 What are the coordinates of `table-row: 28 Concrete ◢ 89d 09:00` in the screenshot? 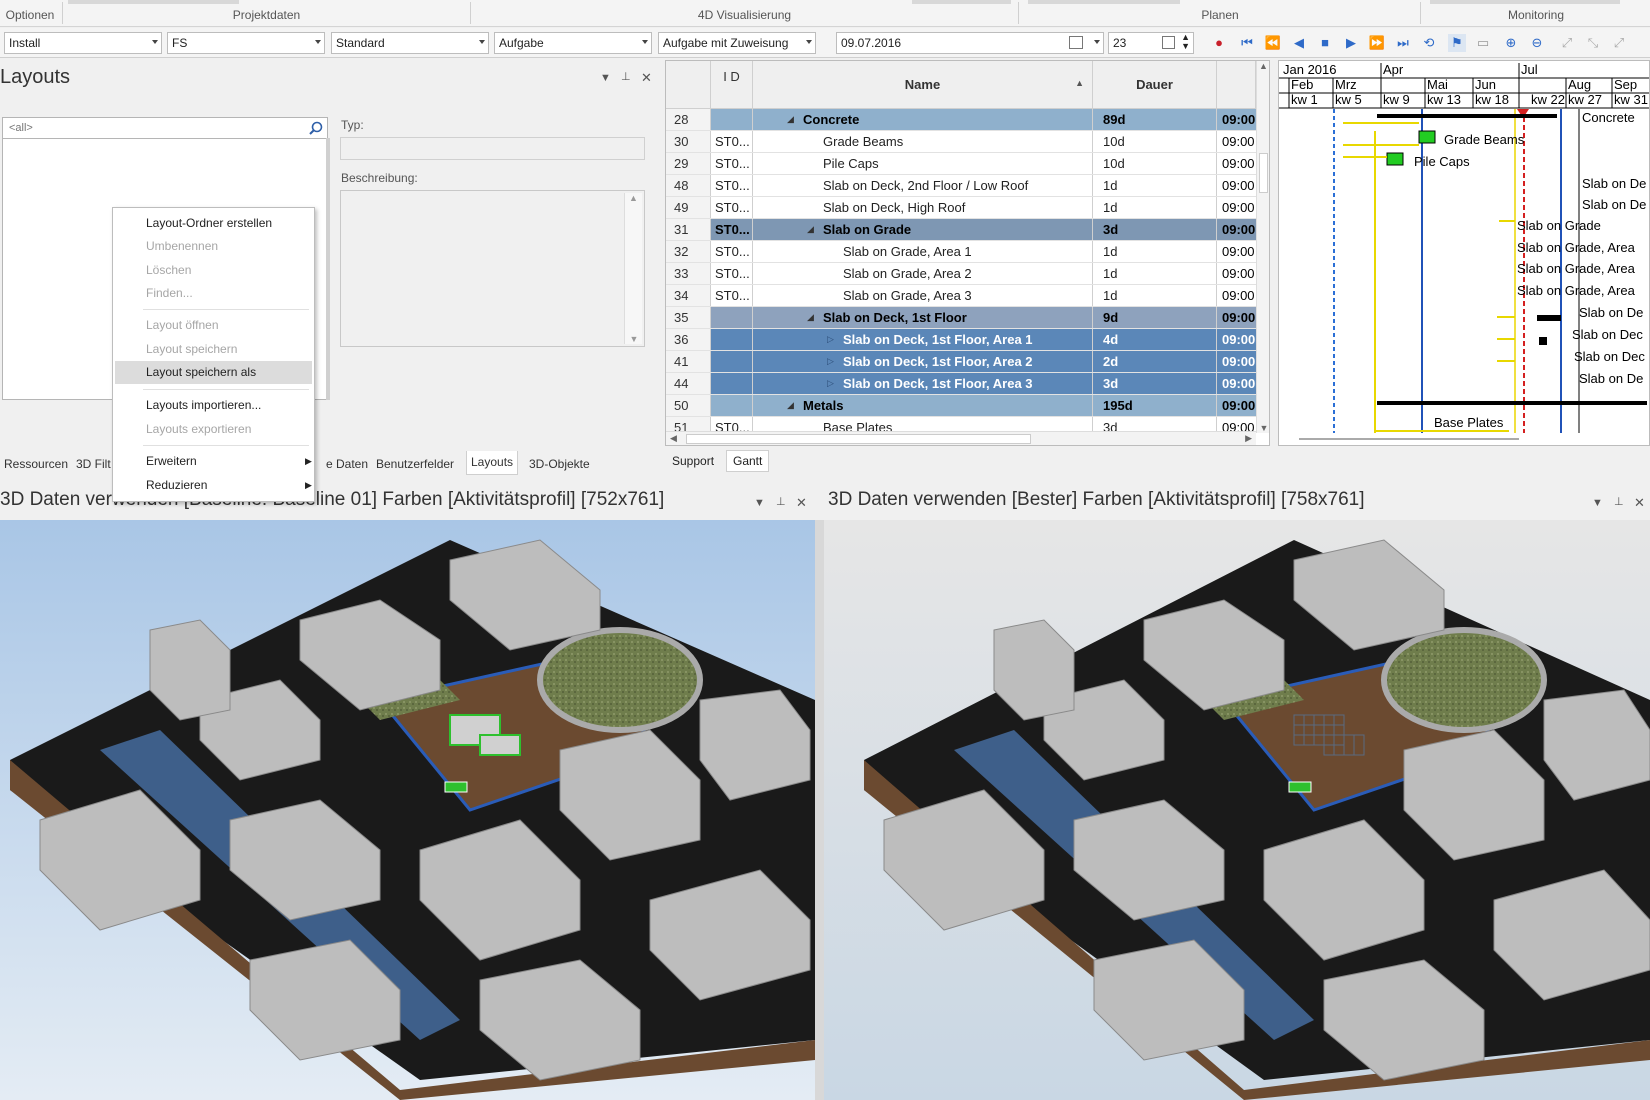 It's located at (961, 120).